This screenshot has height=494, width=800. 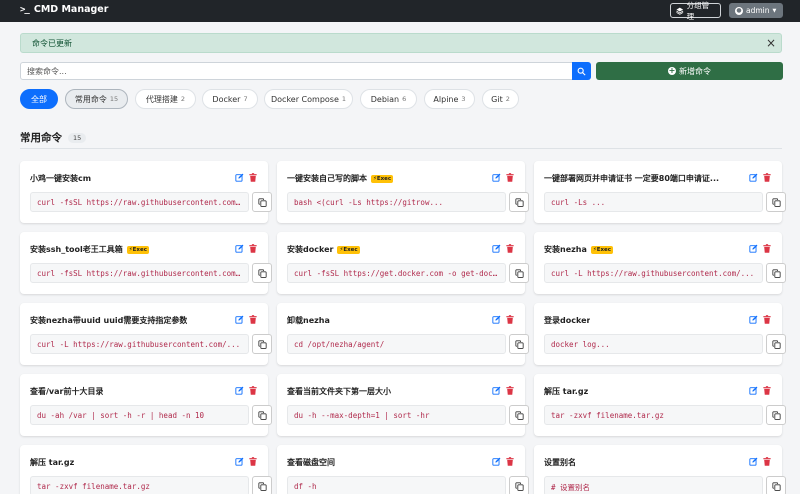 What do you see at coordinates (672, 70) in the screenshot?
I see `plus-circle-icon: +` at bounding box center [672, 70].